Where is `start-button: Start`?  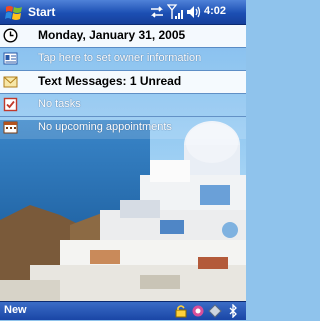
start-button: Start is located at coordinates (42, 12).